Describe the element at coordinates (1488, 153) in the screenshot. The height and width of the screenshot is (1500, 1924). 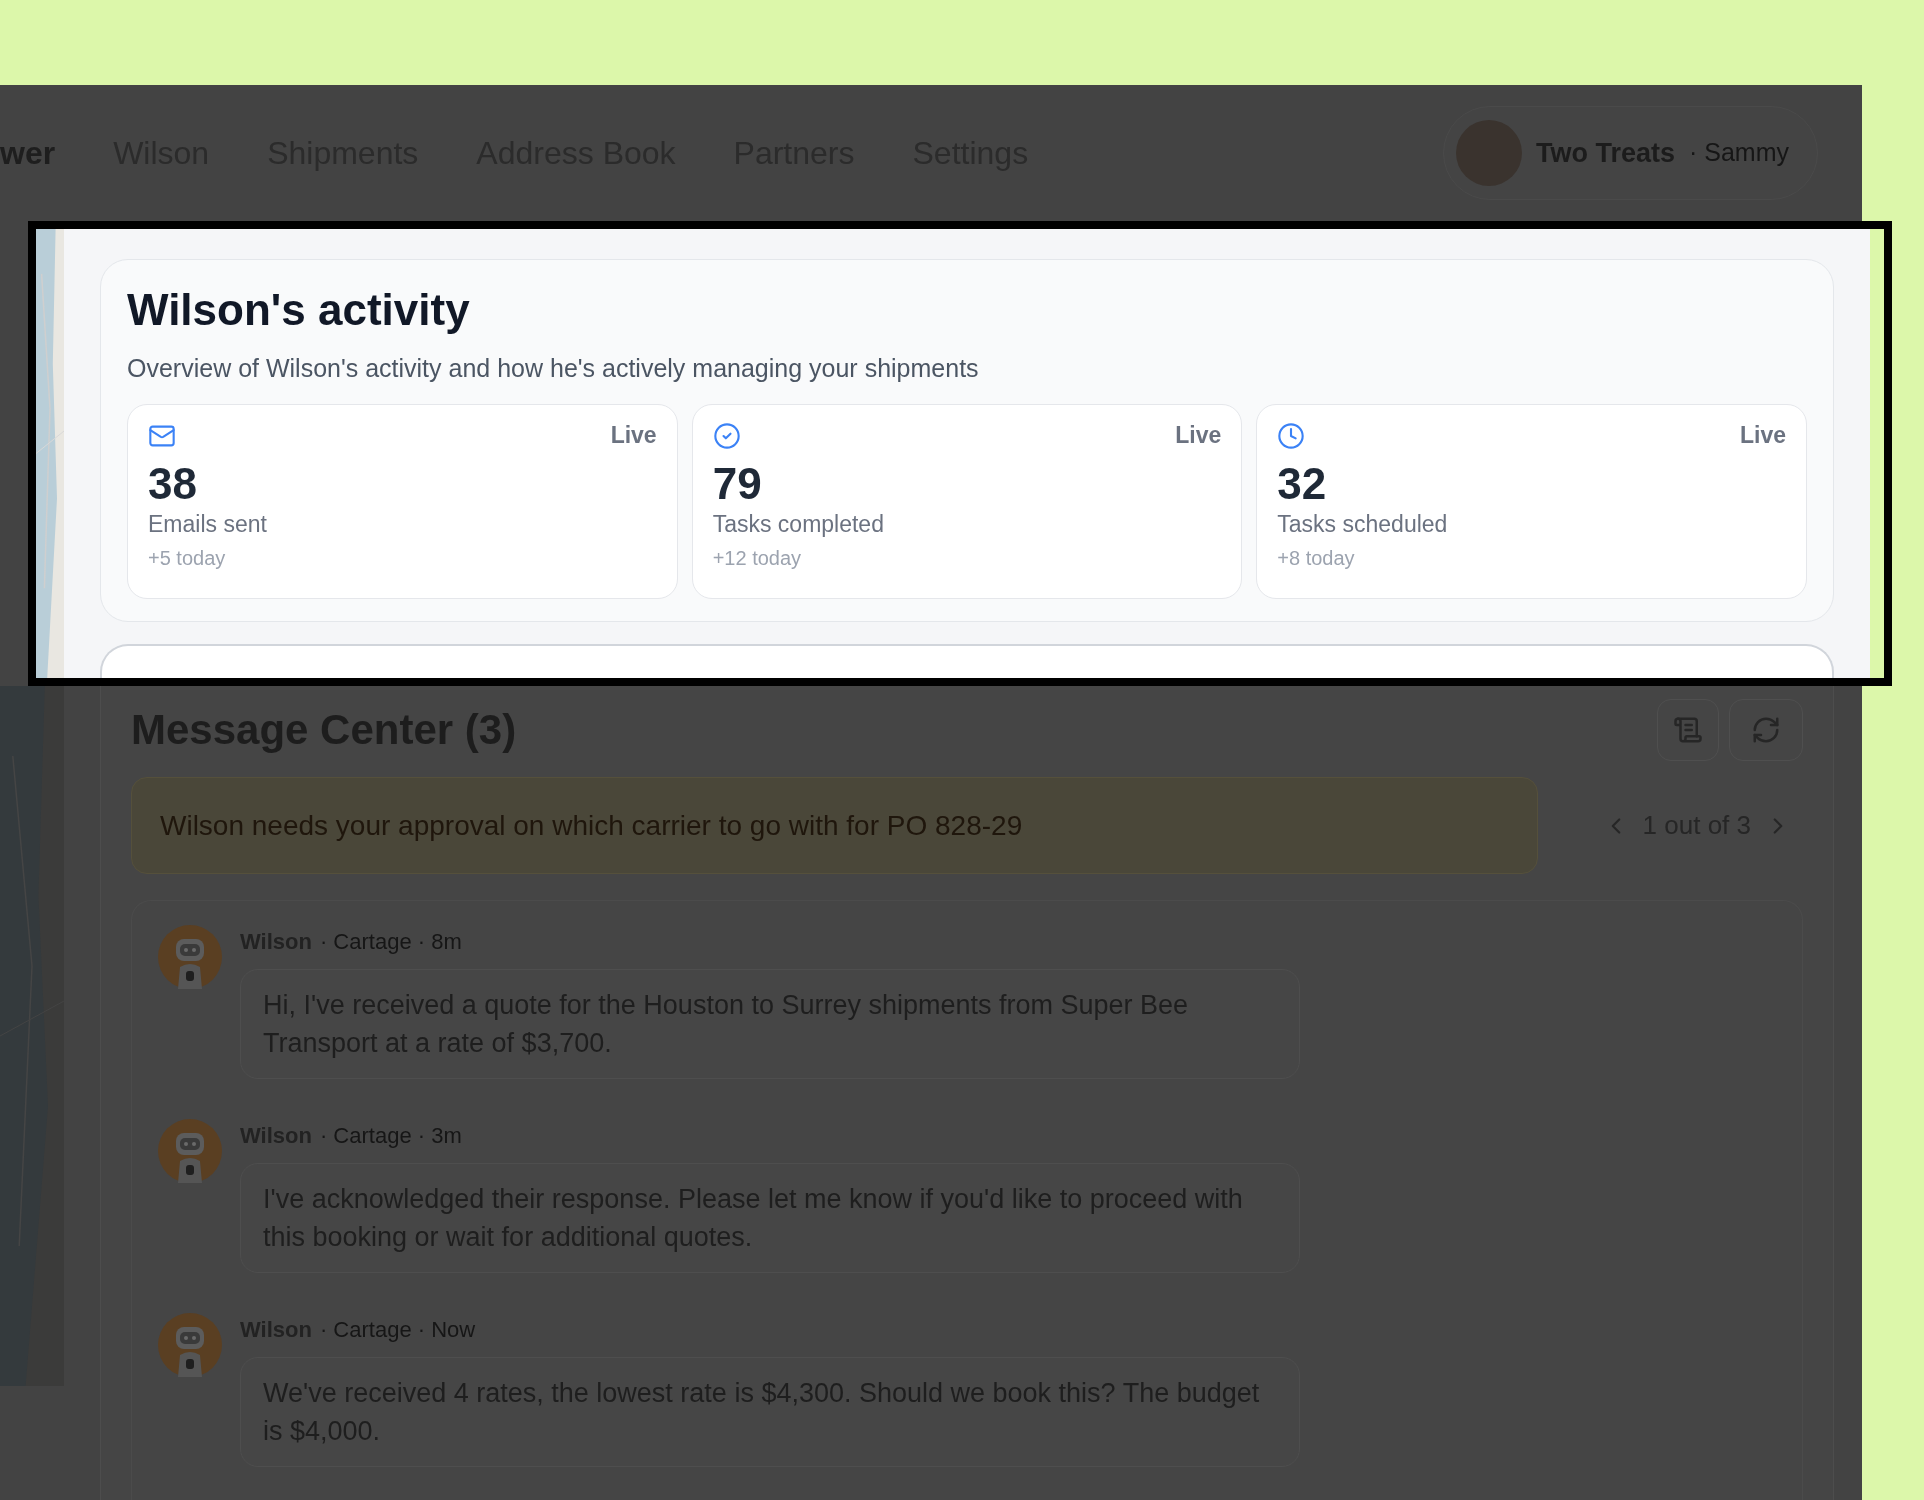
I see `avatar` at that location.